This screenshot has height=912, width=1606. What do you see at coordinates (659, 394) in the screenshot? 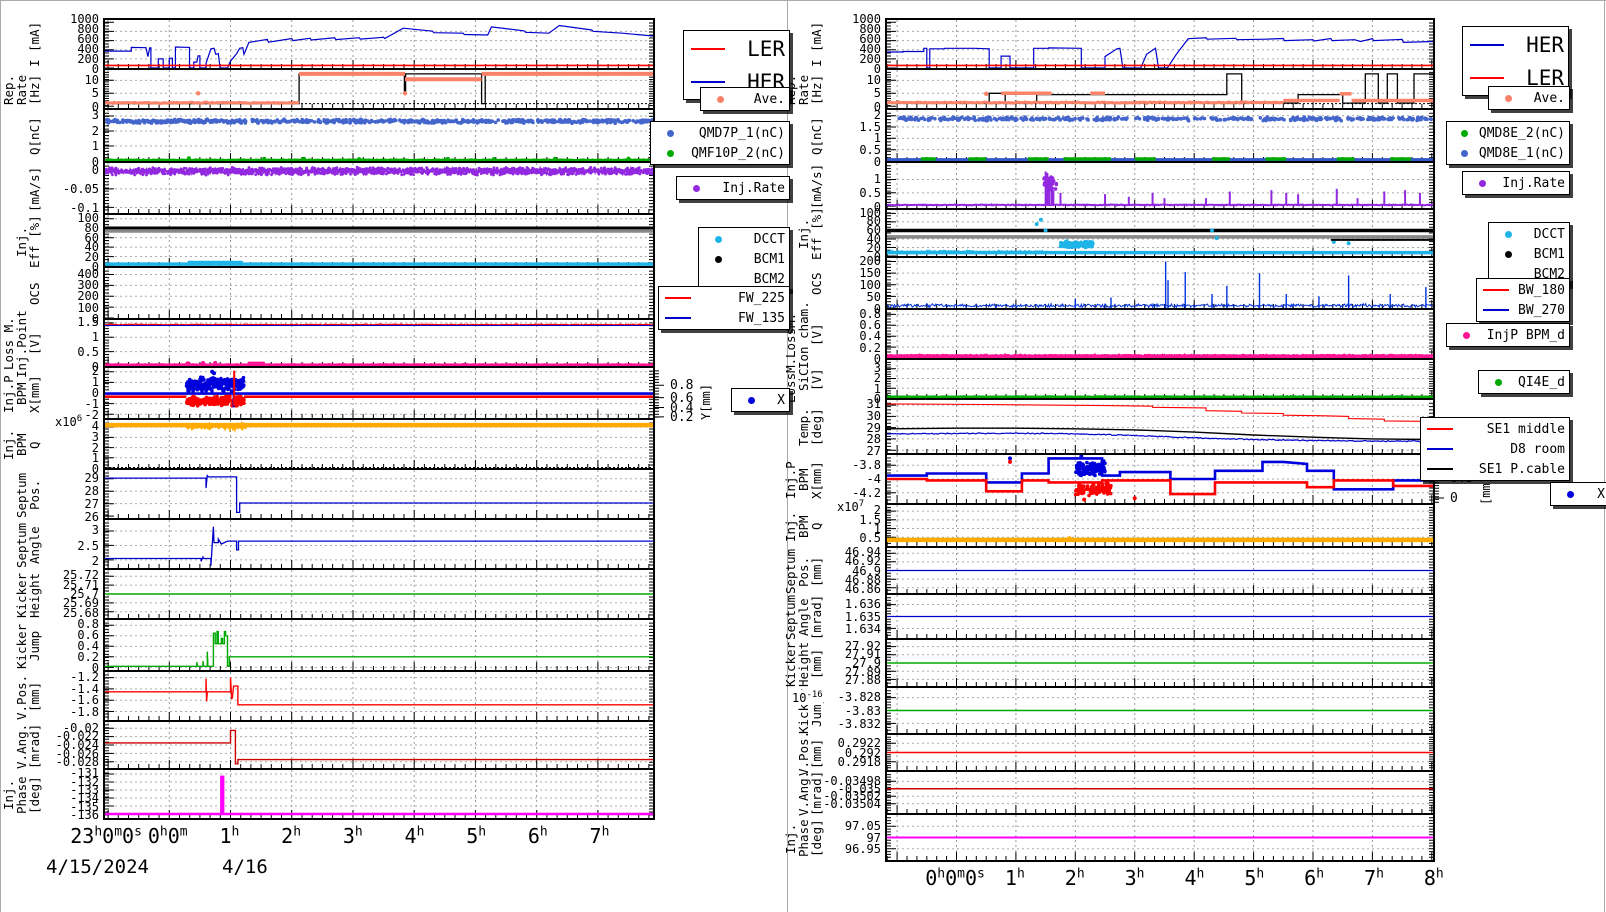
I see `secondary-axis-ticks` at bounding box center [659, 394].